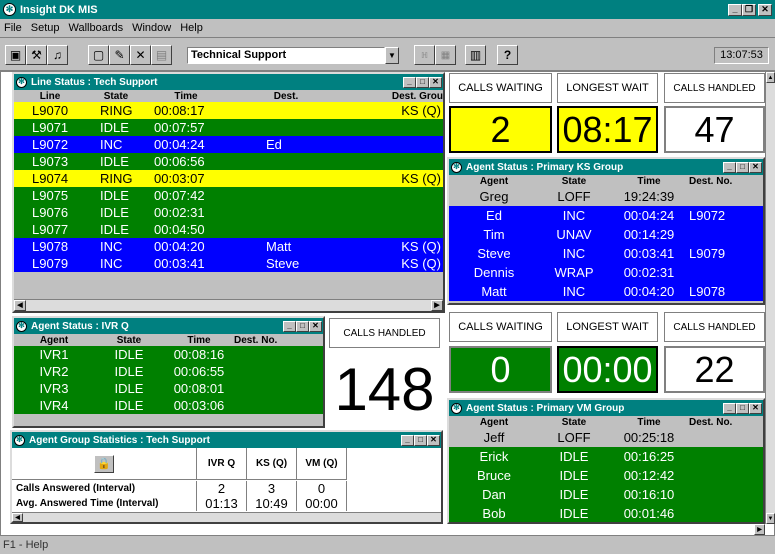  I want to click on table-row: L9074 RING 00:03:07 KS (Q), so click(228, 178).